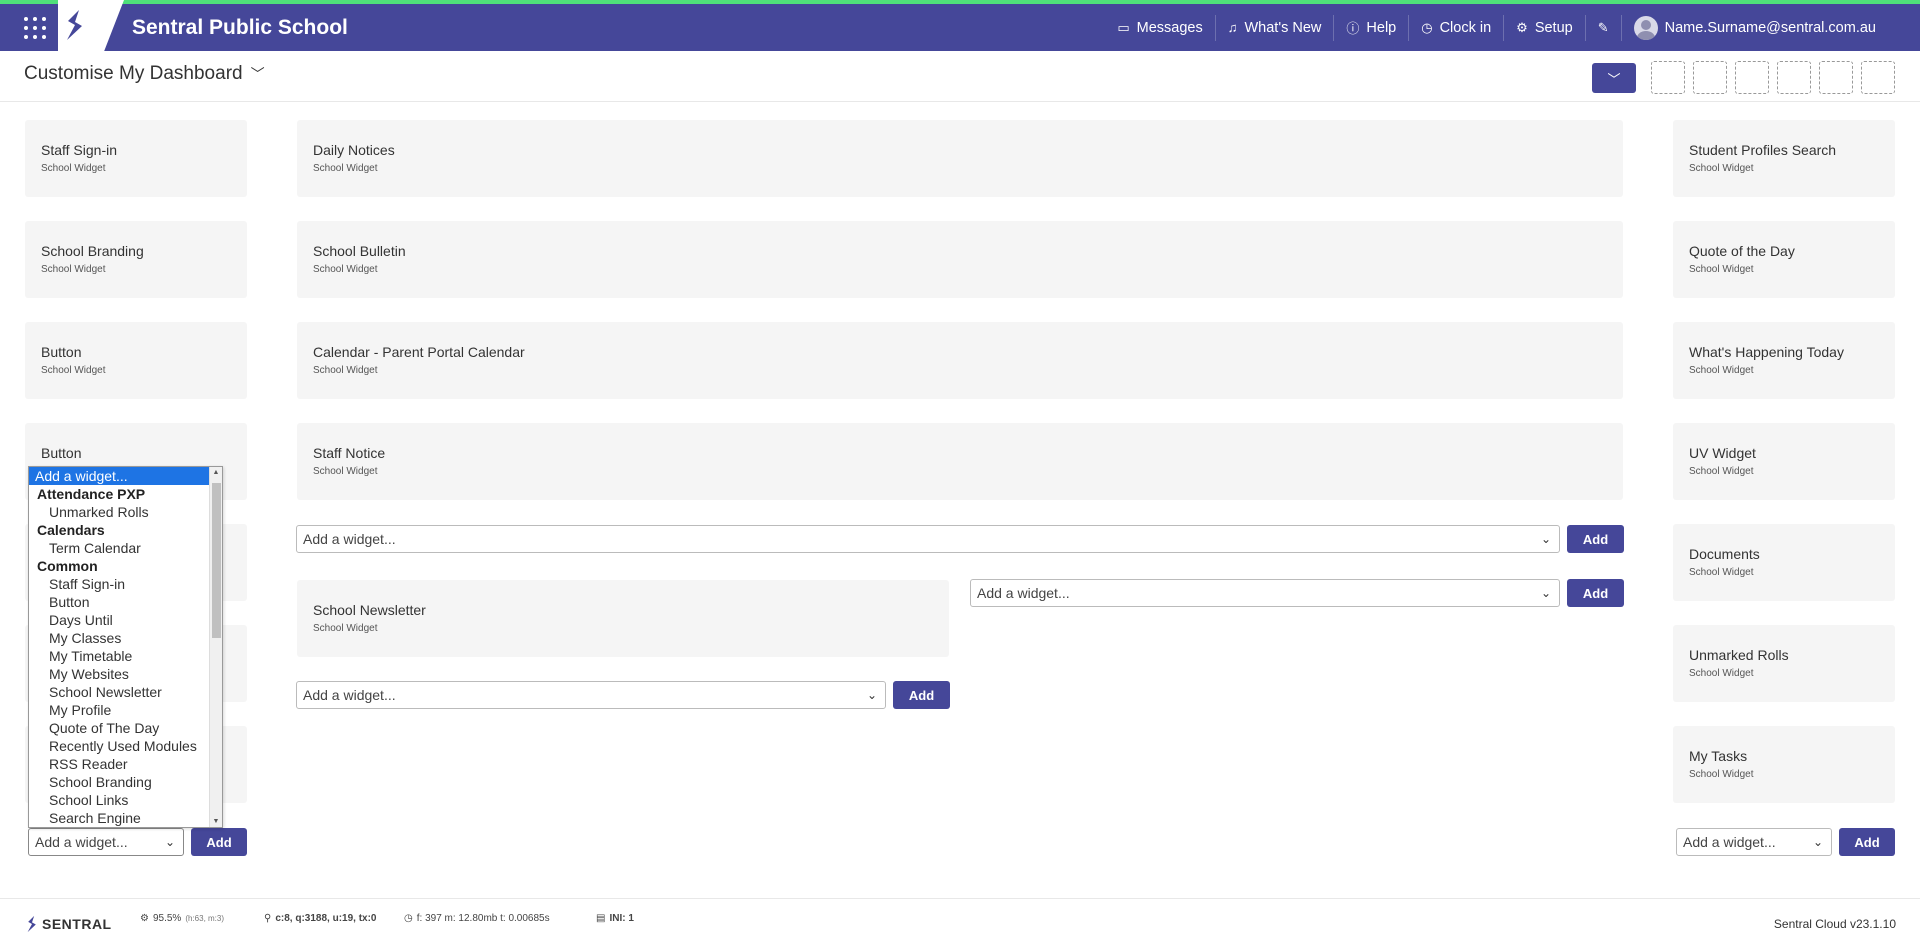 Image resolution: width=1920 pixels, height=947 pixels. What do you see at coordinates (125, 818) in the screenshot?
I see `dropdown-option: Search Engine` at bounding box center [125, 818].